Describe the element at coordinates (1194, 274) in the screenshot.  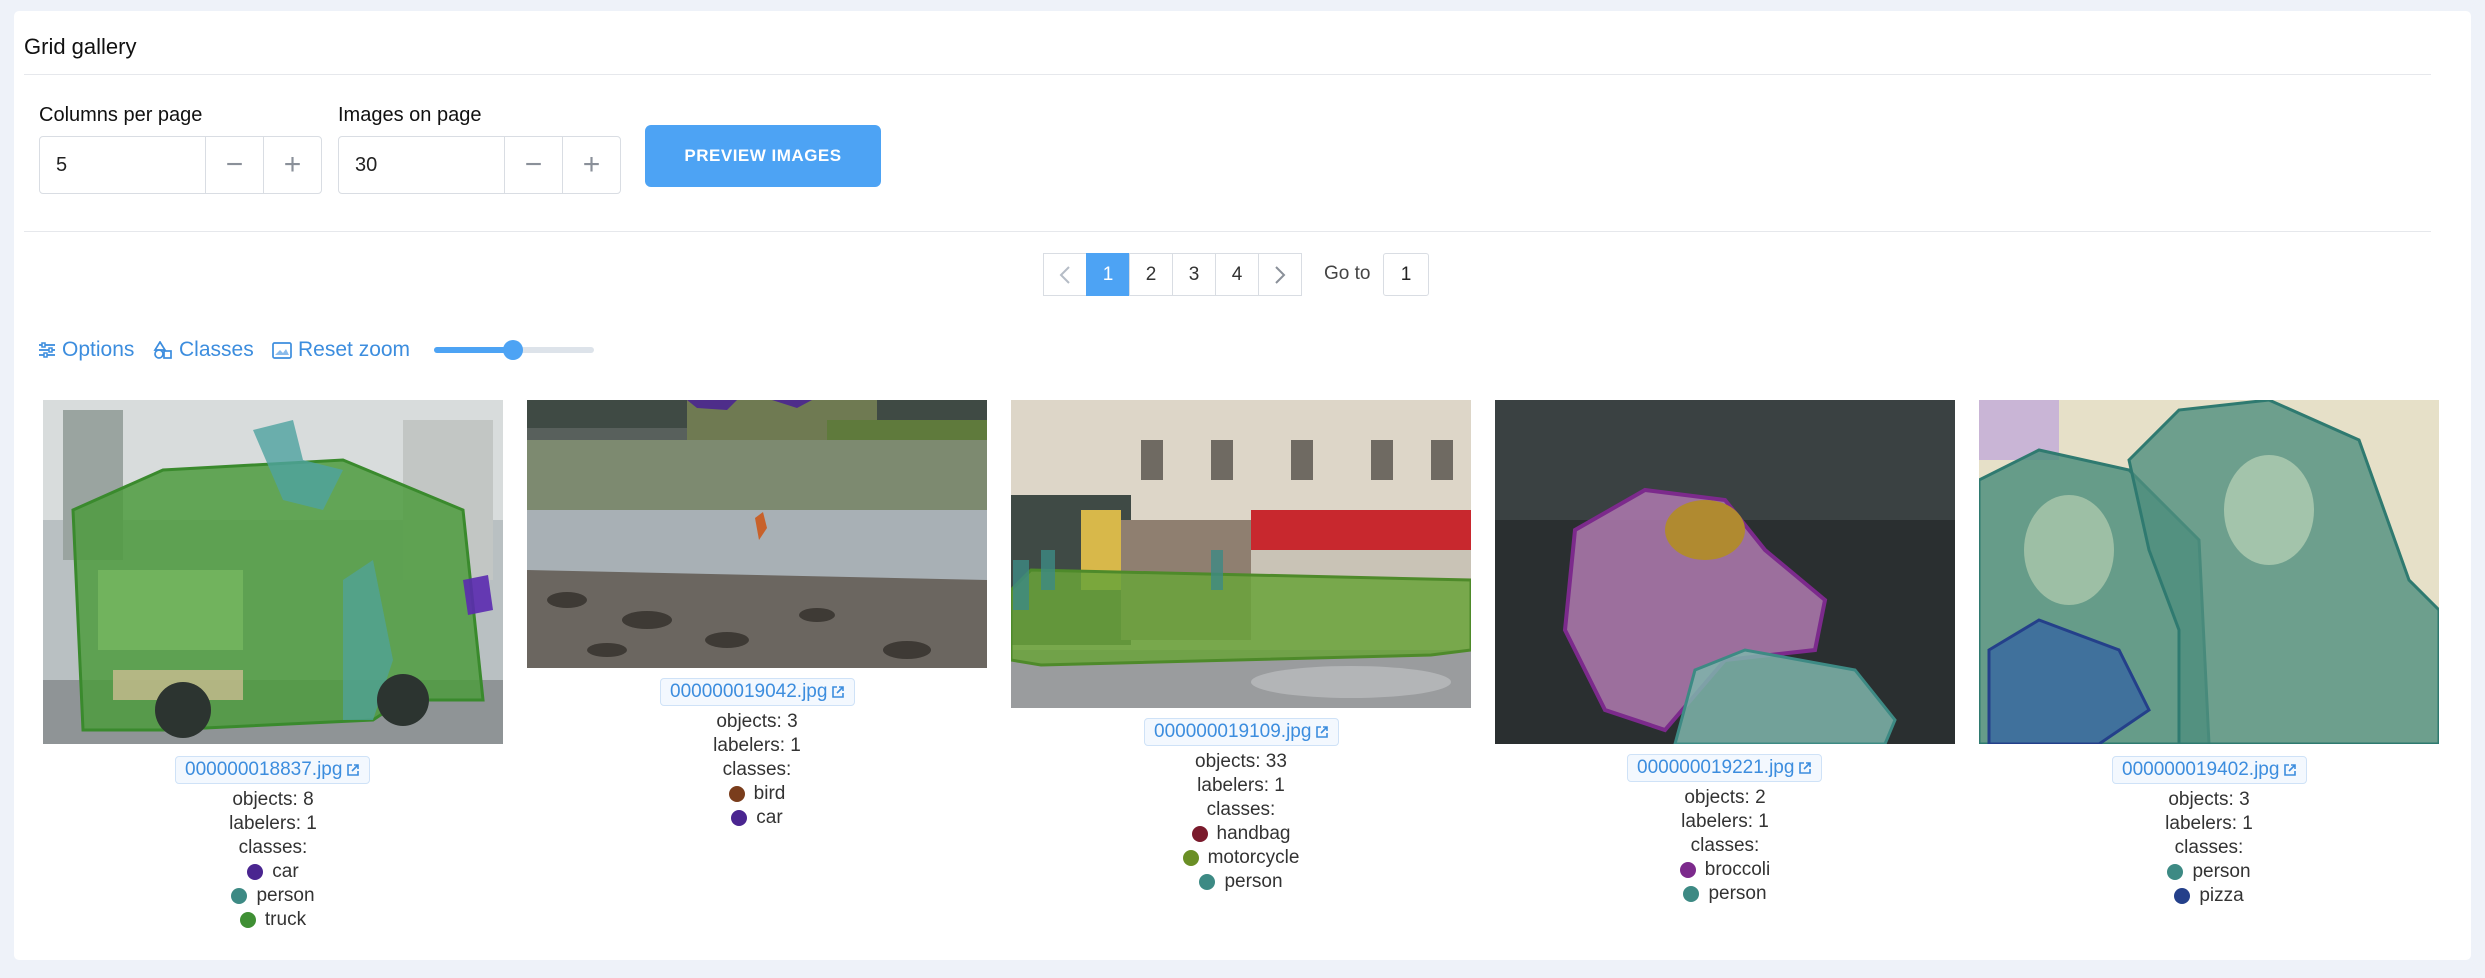
I see `page-button-3: 3` at that location.